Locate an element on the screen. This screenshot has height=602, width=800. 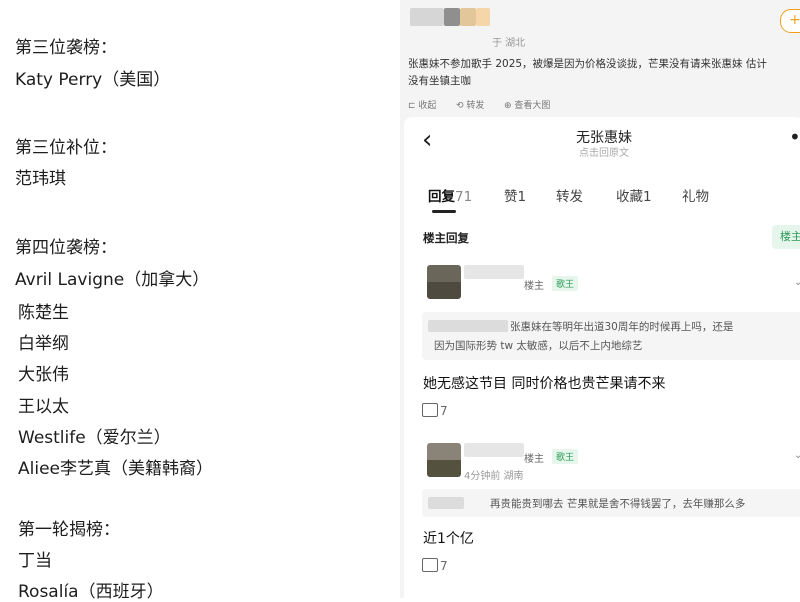
tab-reposts: 转发 is located at coordinates (569, 195).